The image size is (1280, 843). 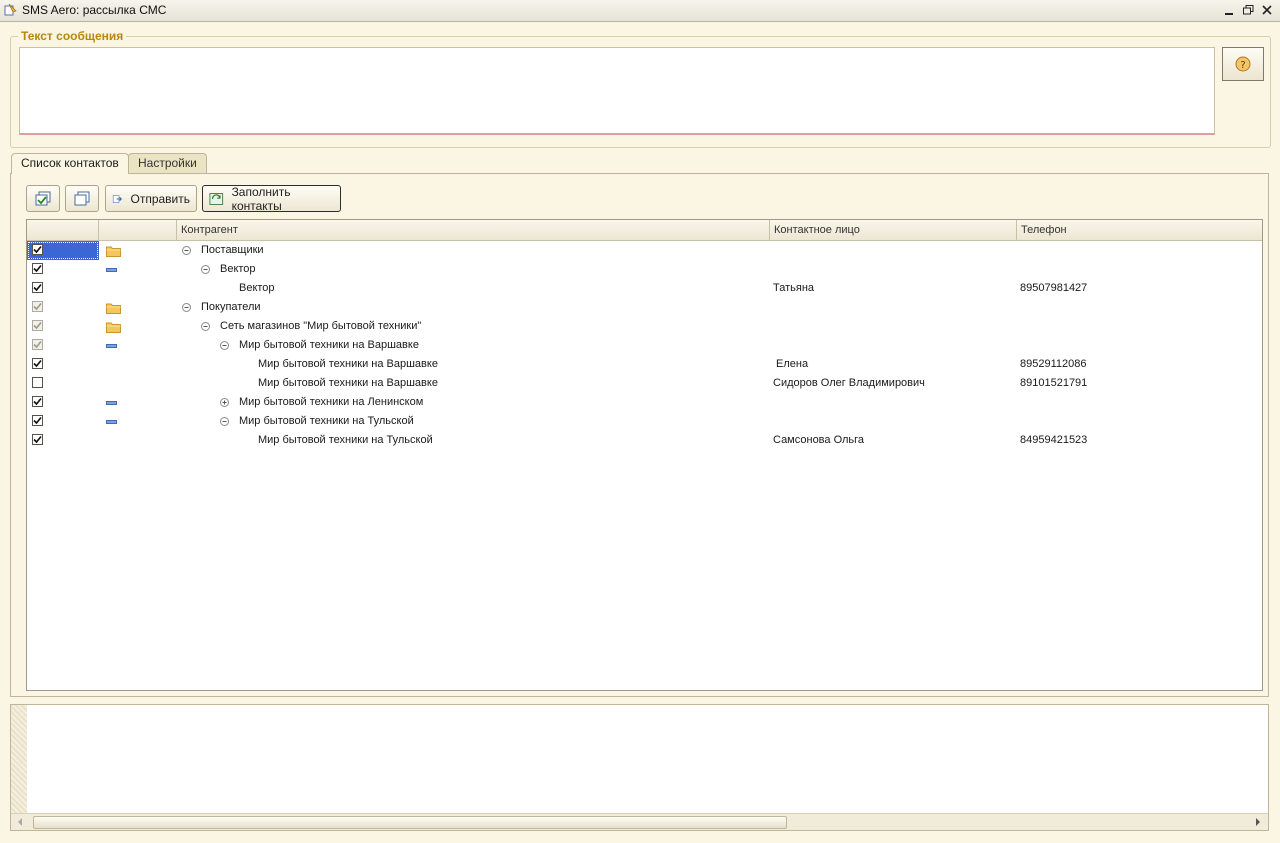 What do you see at coordinates (644, 402) in the screenshot?
I see `table-row: Мир бытовой техники на Ленинском` at bounding box center [644, 402].